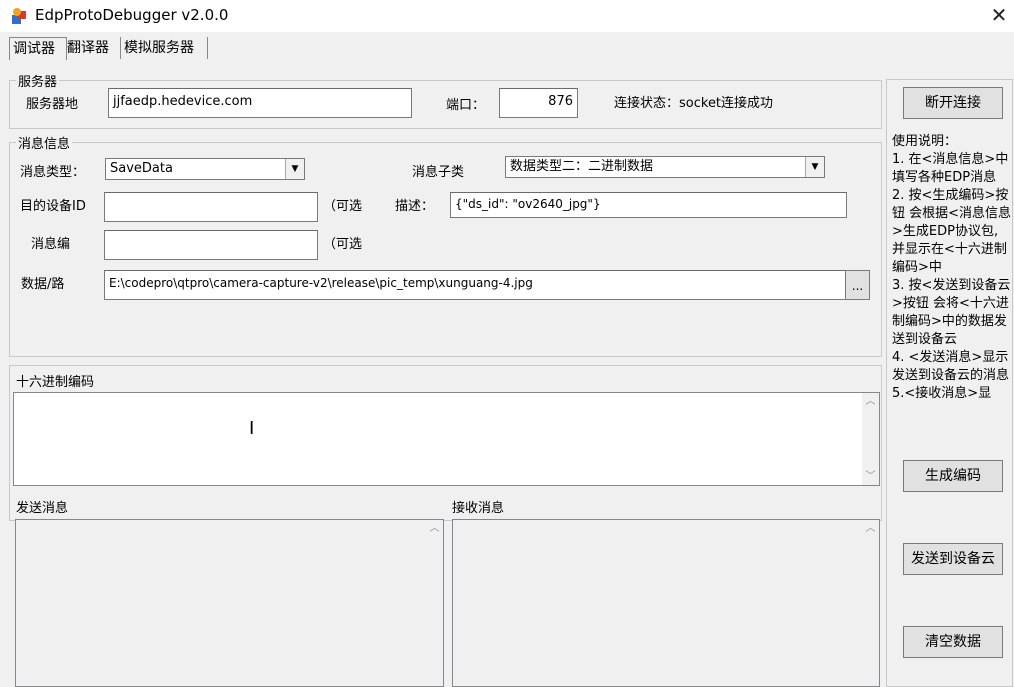 This screenshot has height=687, width=1014. I want to click on device-id-label: 目的设备ID, so click(53, 206).